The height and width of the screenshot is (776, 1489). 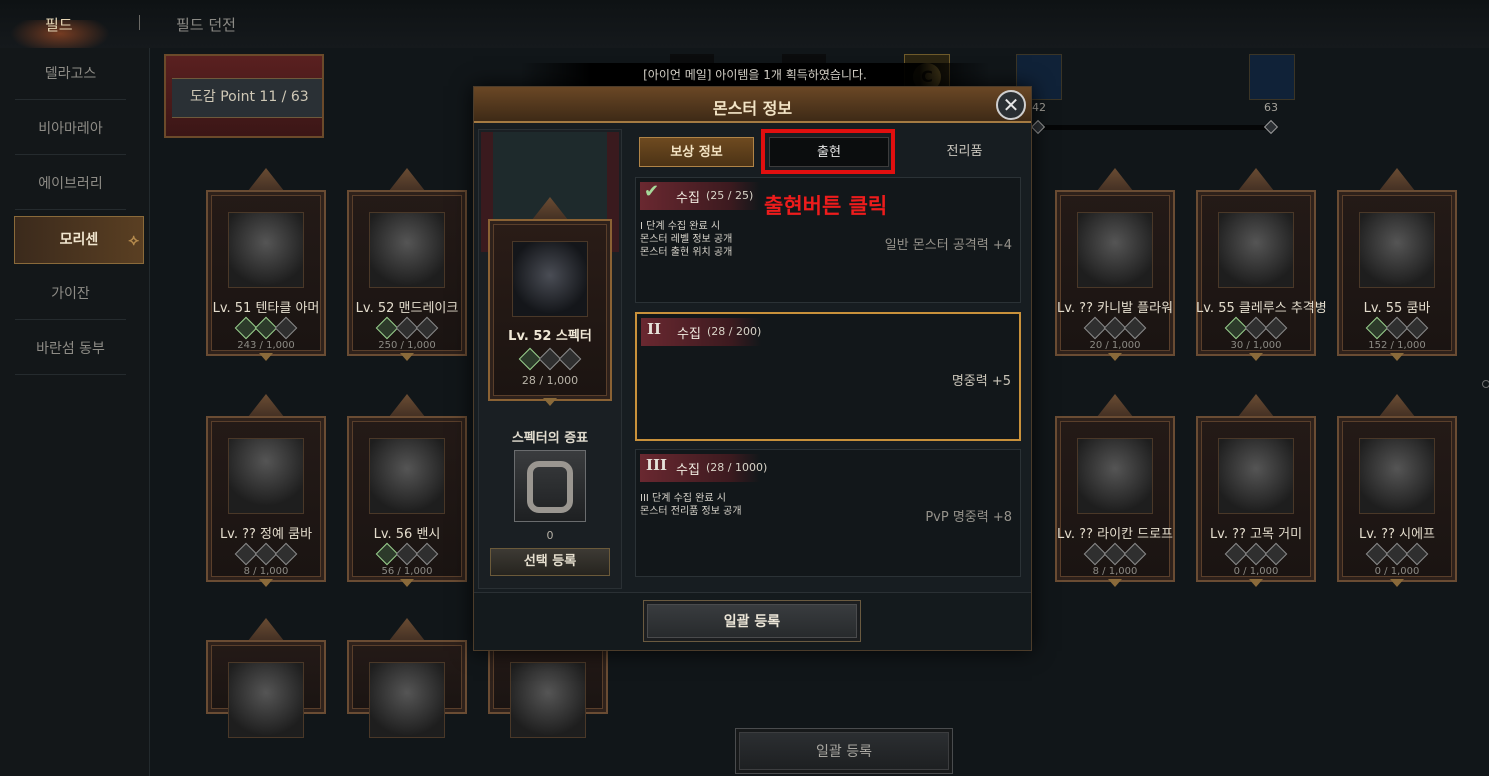 I want to click on monster-name: Lv. 56 밴시, so click(x=407, y=534).